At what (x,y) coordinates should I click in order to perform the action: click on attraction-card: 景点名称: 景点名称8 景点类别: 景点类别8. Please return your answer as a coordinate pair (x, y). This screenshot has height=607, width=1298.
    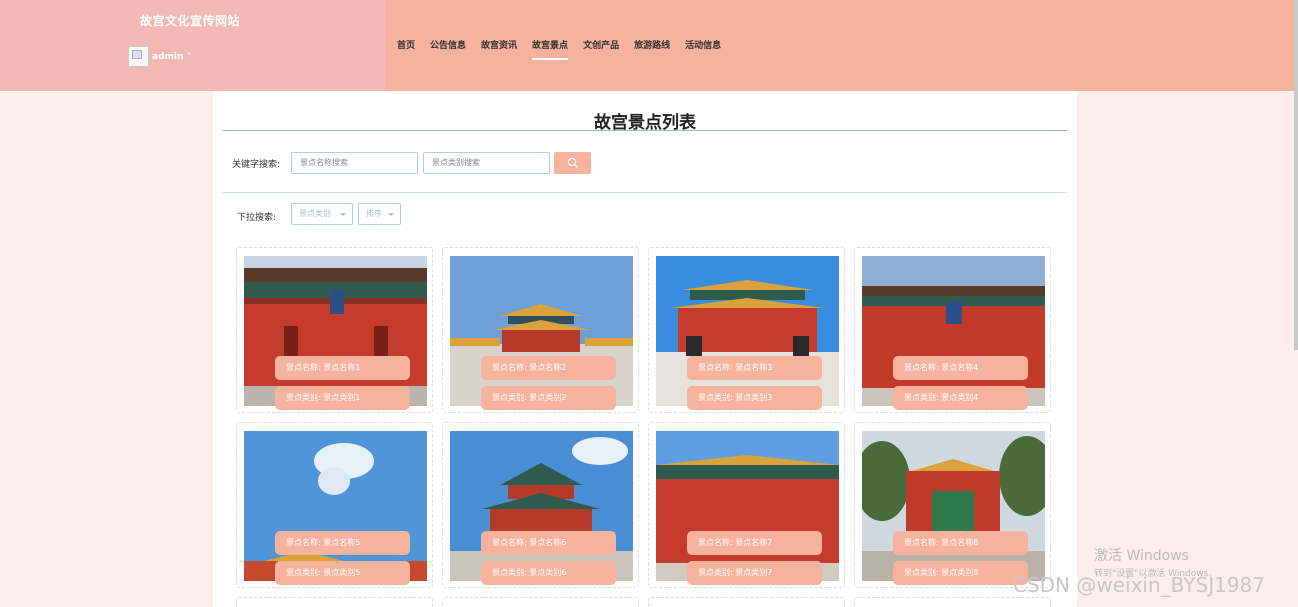
    Looking at the image, I should click on (952, 505).